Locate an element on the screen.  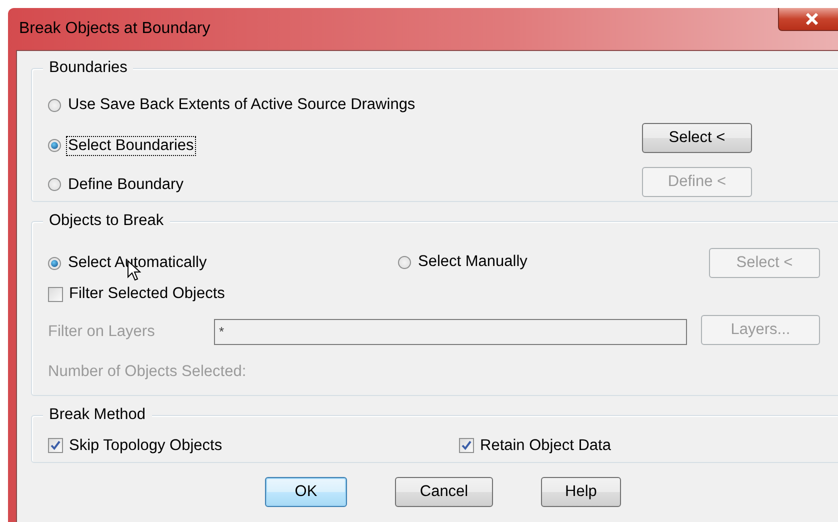
field-label: Filter on Layers is located at coordinates (102, 331).